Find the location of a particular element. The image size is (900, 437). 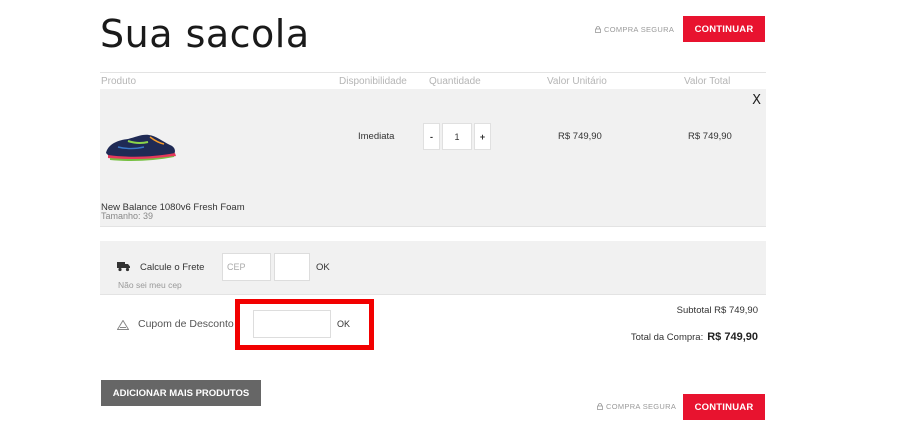

subtotal: Subtotal R$ 749,90 is located at coordinates (717, 310).